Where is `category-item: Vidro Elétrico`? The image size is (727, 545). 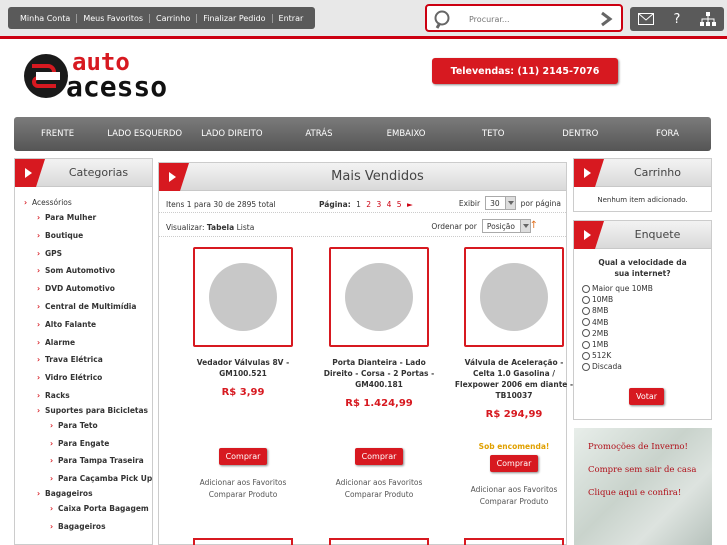
category-item: Vidro Elétrico is located at coordinates (83, 378).